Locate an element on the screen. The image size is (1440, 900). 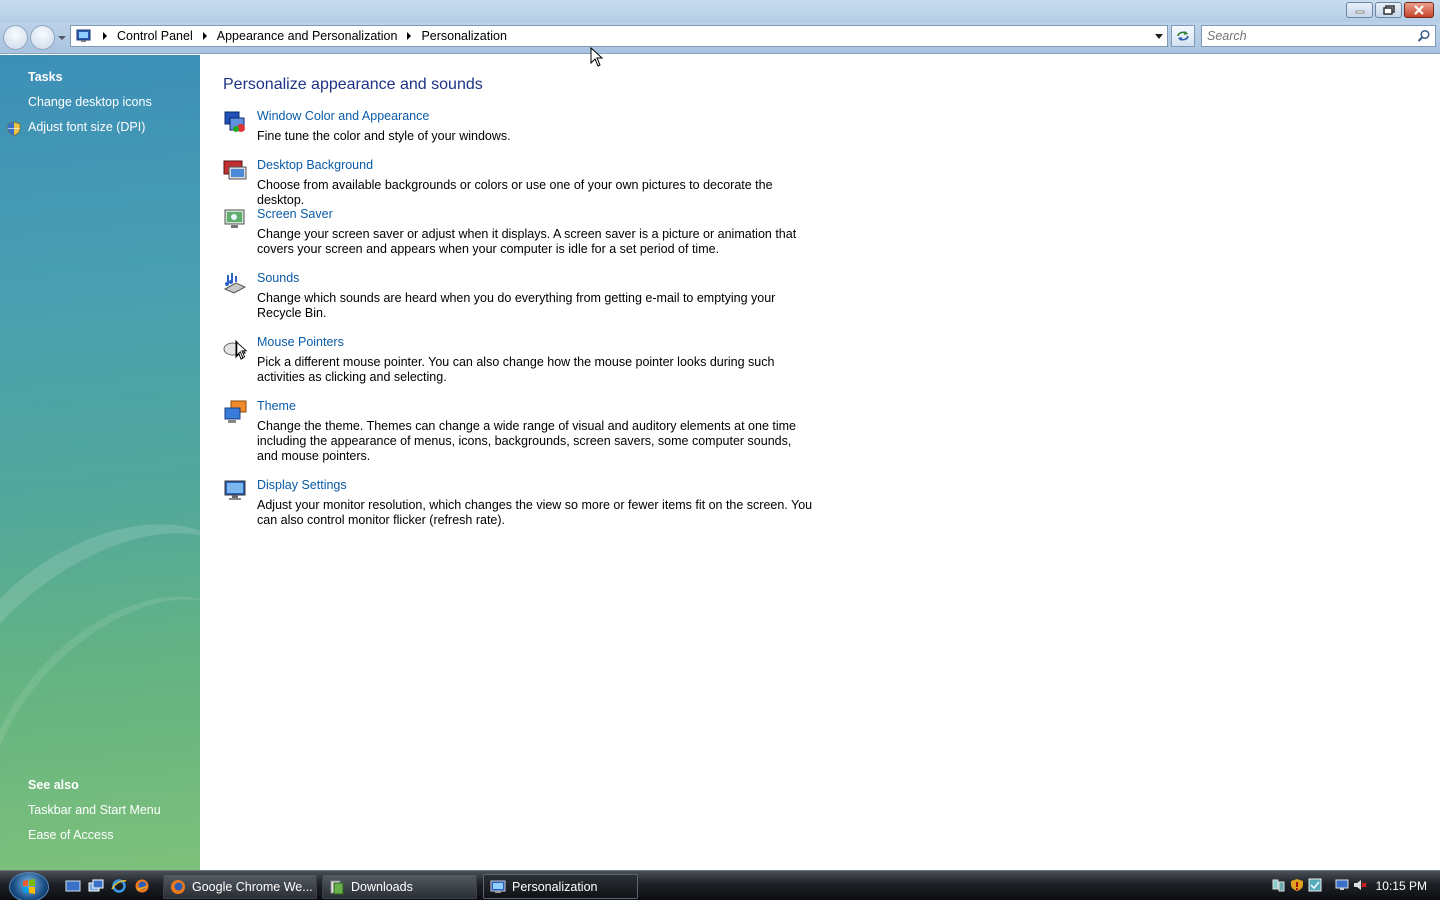
ease-of-access-link: Ease of Access is located at coordinates (70, 835).